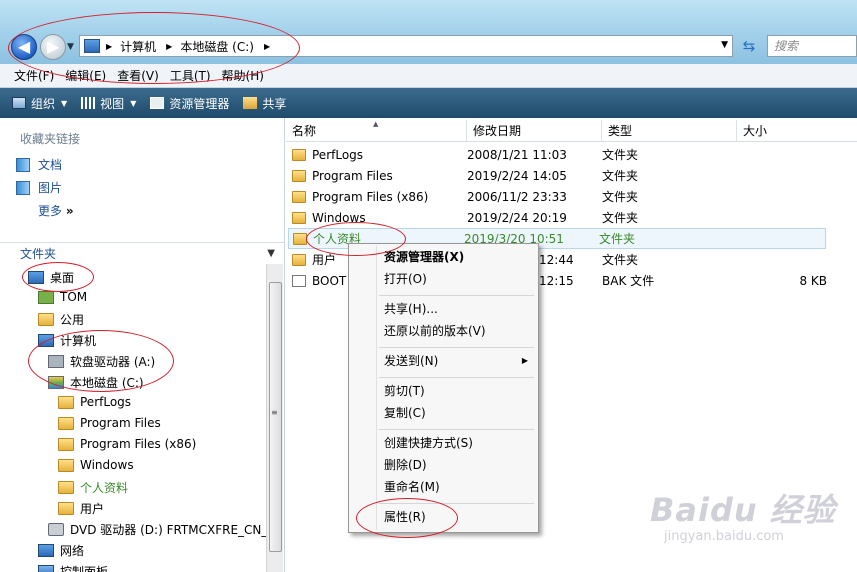 The height and width of the screenshot is (572, 857). I want to click on menu-item-create-shortcut: 创建快捷方式(S), so click(443, 443).